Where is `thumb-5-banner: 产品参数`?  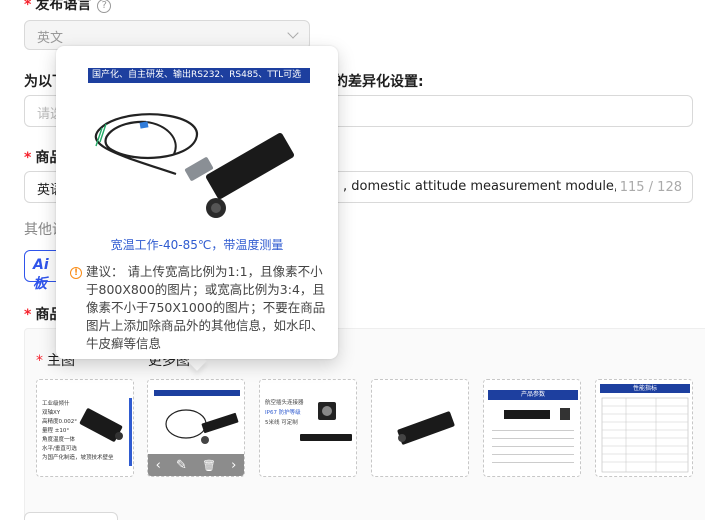 thumb-5-banner: 产品参数 is located at coordinates (532, 394).